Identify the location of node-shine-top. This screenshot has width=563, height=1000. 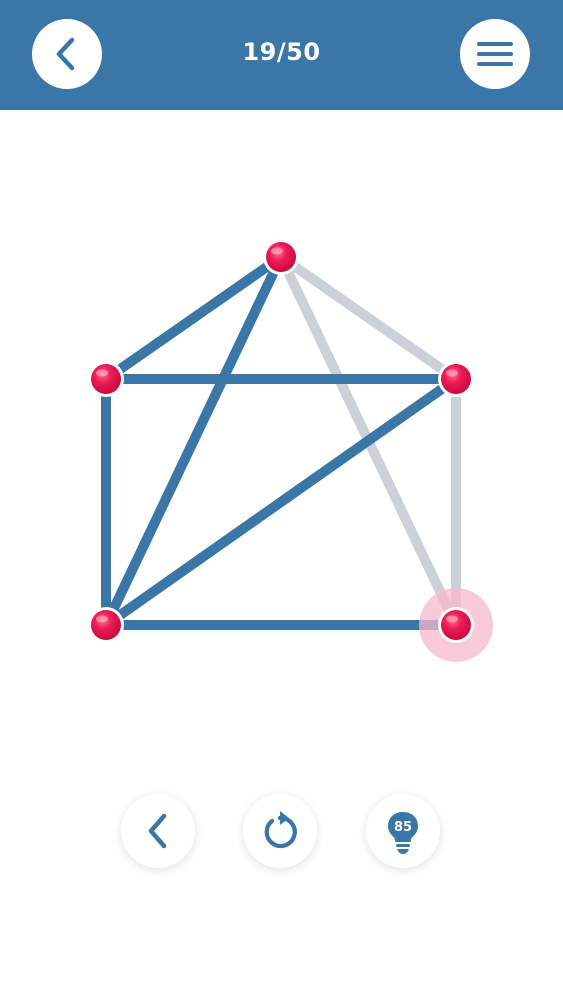
(277, 251).